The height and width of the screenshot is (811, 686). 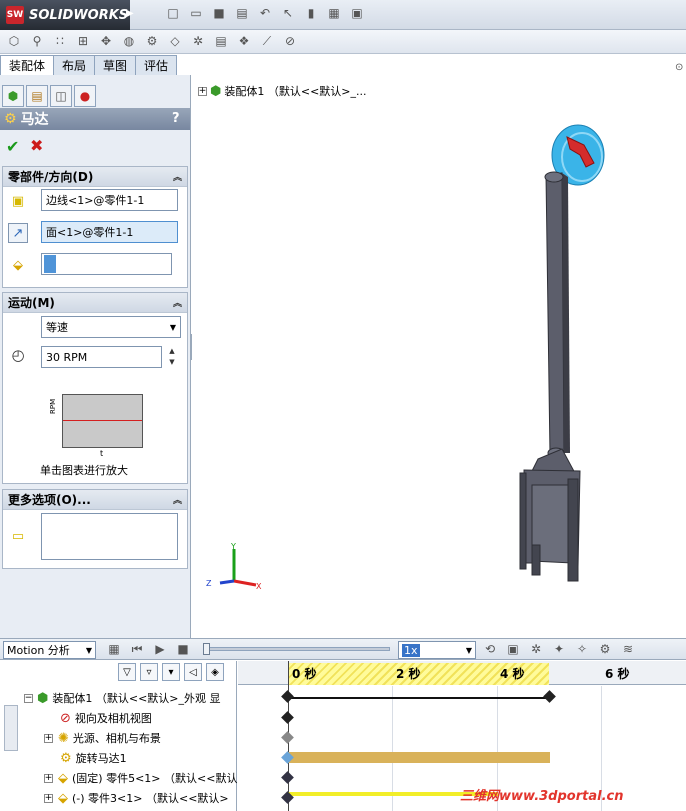 What do you see at coordinates (127, 672) in the screenshot?
I see `filter-icon: ▽` at bounding box center [127, 672].